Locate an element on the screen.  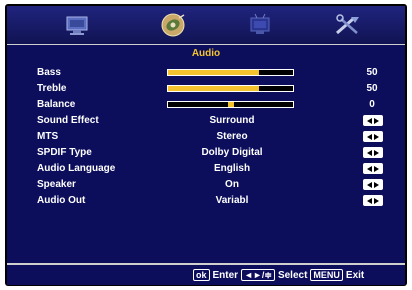
ok-key: ok is located at coordinates (201, 275).